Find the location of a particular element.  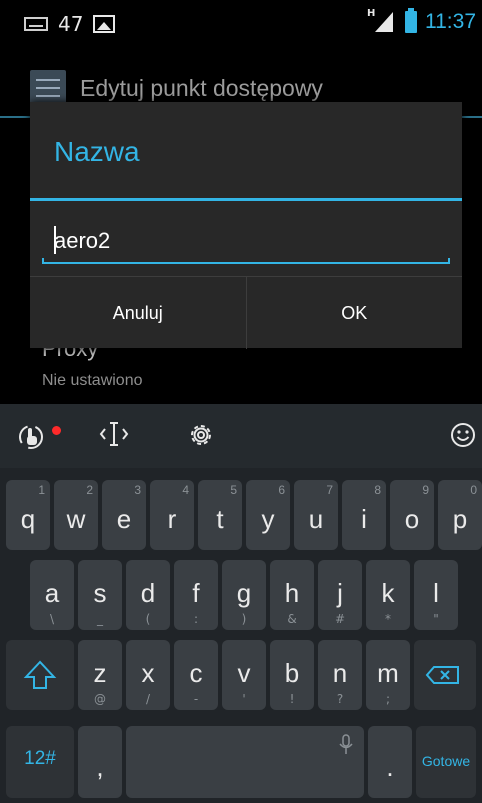

period-key-label: . is located at coordinates (390, 767).